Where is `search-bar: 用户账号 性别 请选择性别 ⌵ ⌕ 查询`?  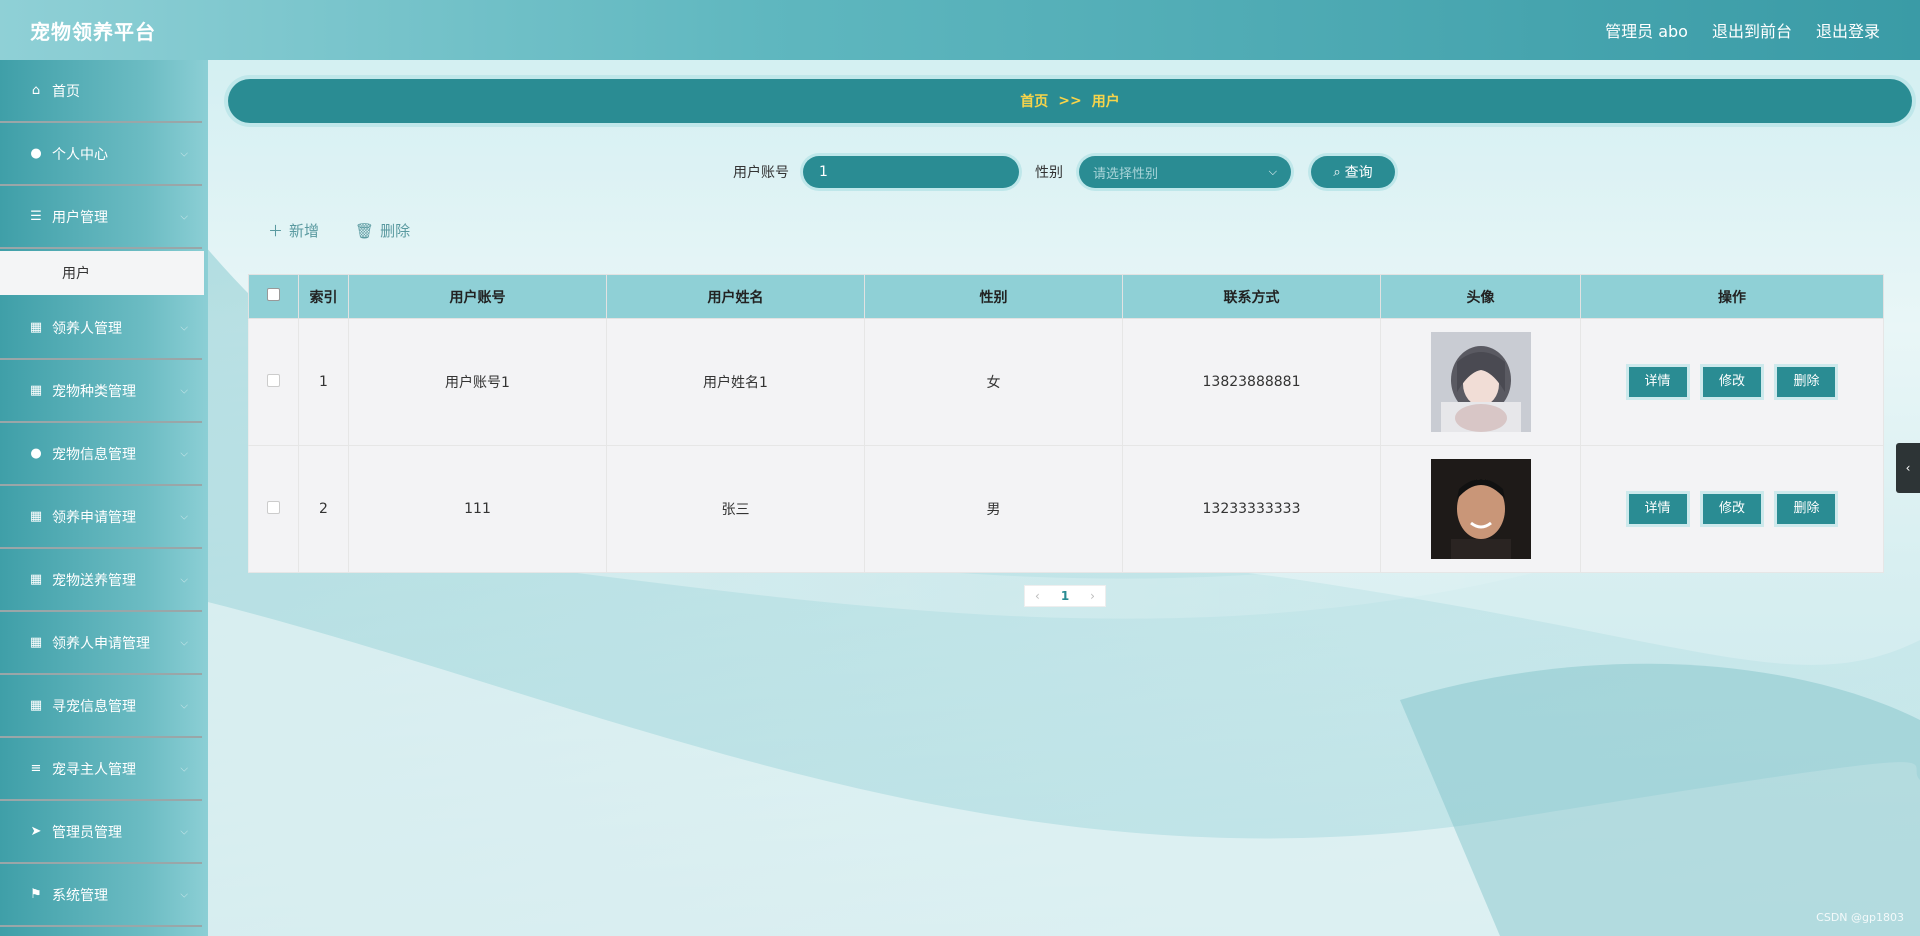 search-bar: 用户账号 性别 请选择性别 ⌵ ⌕ 查询 is located at coordinates (1064, 172).